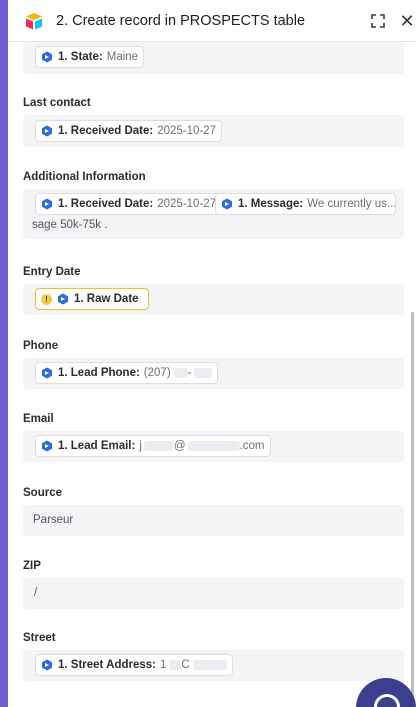  Describe the element at coordinates (42, 493) in the screenshot. I see `source-label: Source` at that location.